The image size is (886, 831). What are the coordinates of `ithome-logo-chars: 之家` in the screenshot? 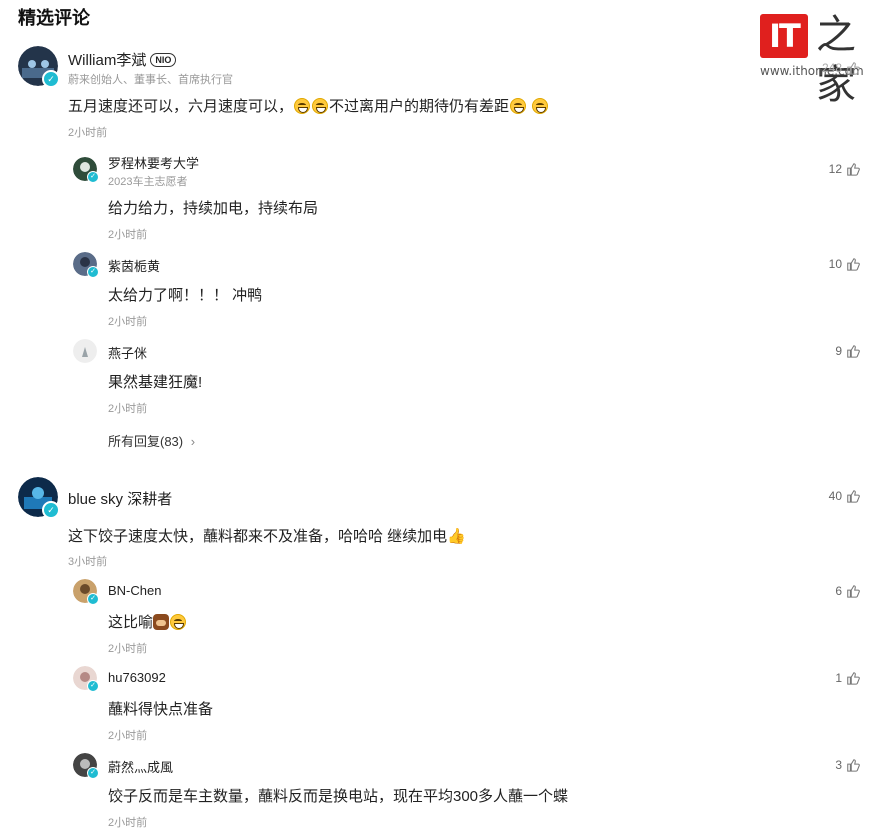 It's located at (836, 60).